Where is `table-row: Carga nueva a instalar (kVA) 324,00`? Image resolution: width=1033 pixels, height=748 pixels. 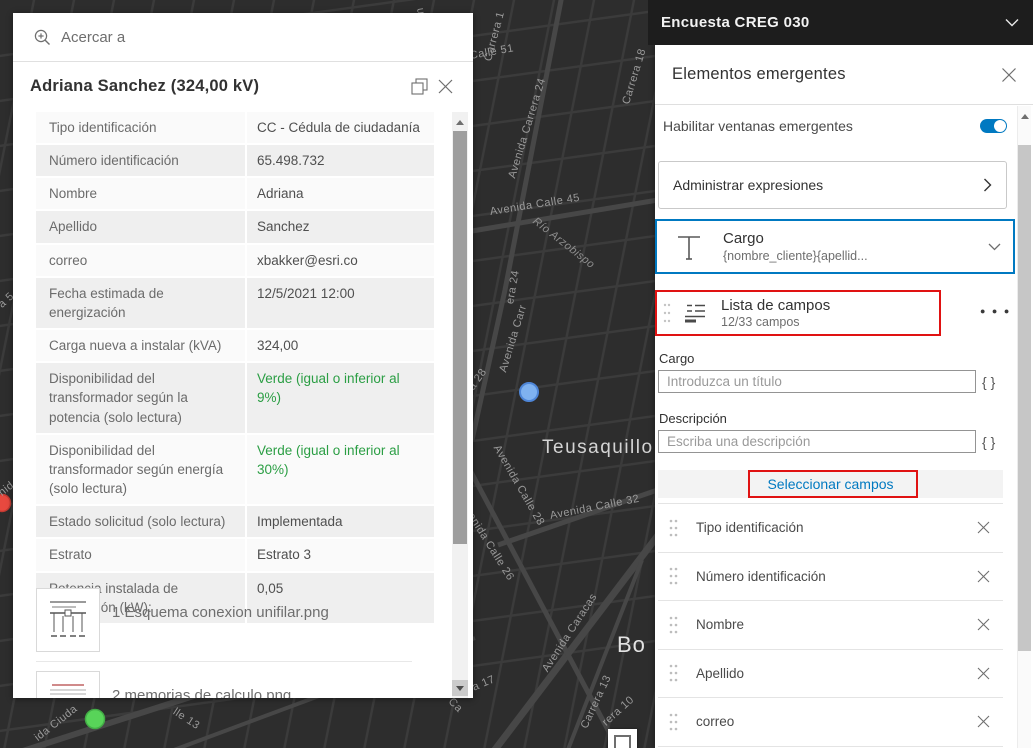
table-row: Carga nueva a instalar (kVA) 324,00 is located at coordinates (235, 347).